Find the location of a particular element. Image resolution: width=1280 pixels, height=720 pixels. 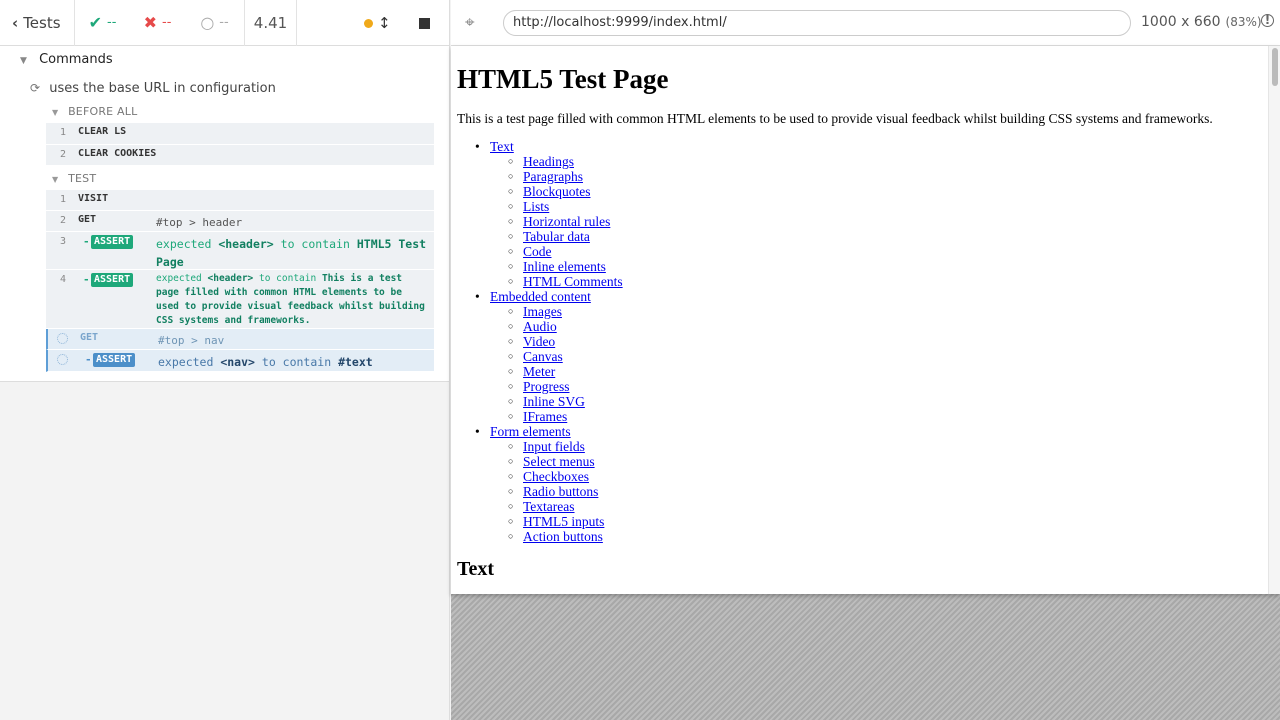

toc-sublink: Tabular data is located at coordinates (556, 236).